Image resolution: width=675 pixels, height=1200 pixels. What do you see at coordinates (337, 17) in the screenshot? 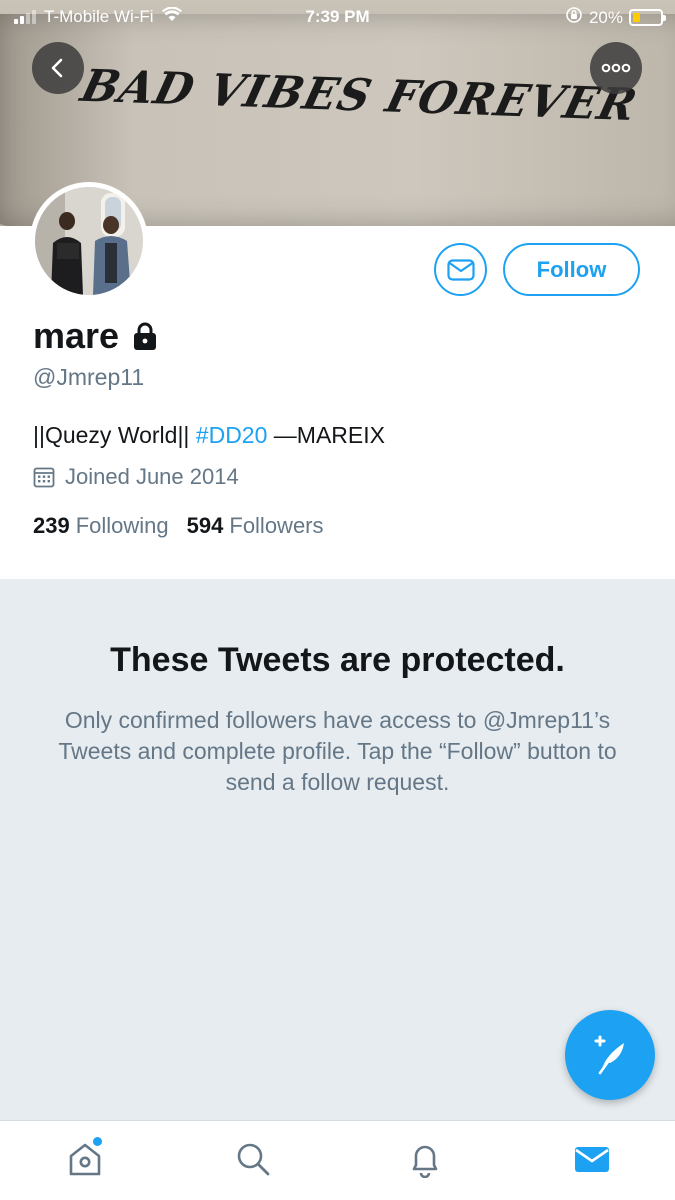
I see `status-bar: T-Mobile Wi-Fi 7:39 PM 20%` at bounding box center [337, 17].